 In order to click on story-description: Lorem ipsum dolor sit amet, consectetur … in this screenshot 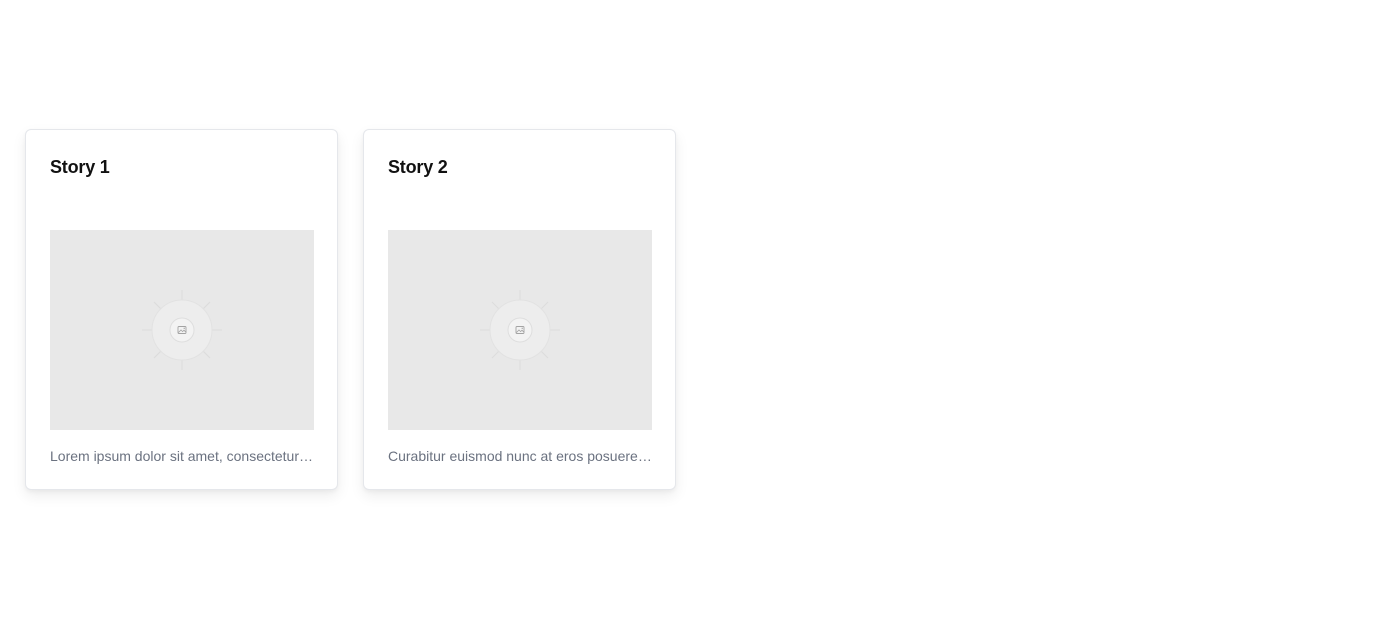, I will do `click(182, 456)`.